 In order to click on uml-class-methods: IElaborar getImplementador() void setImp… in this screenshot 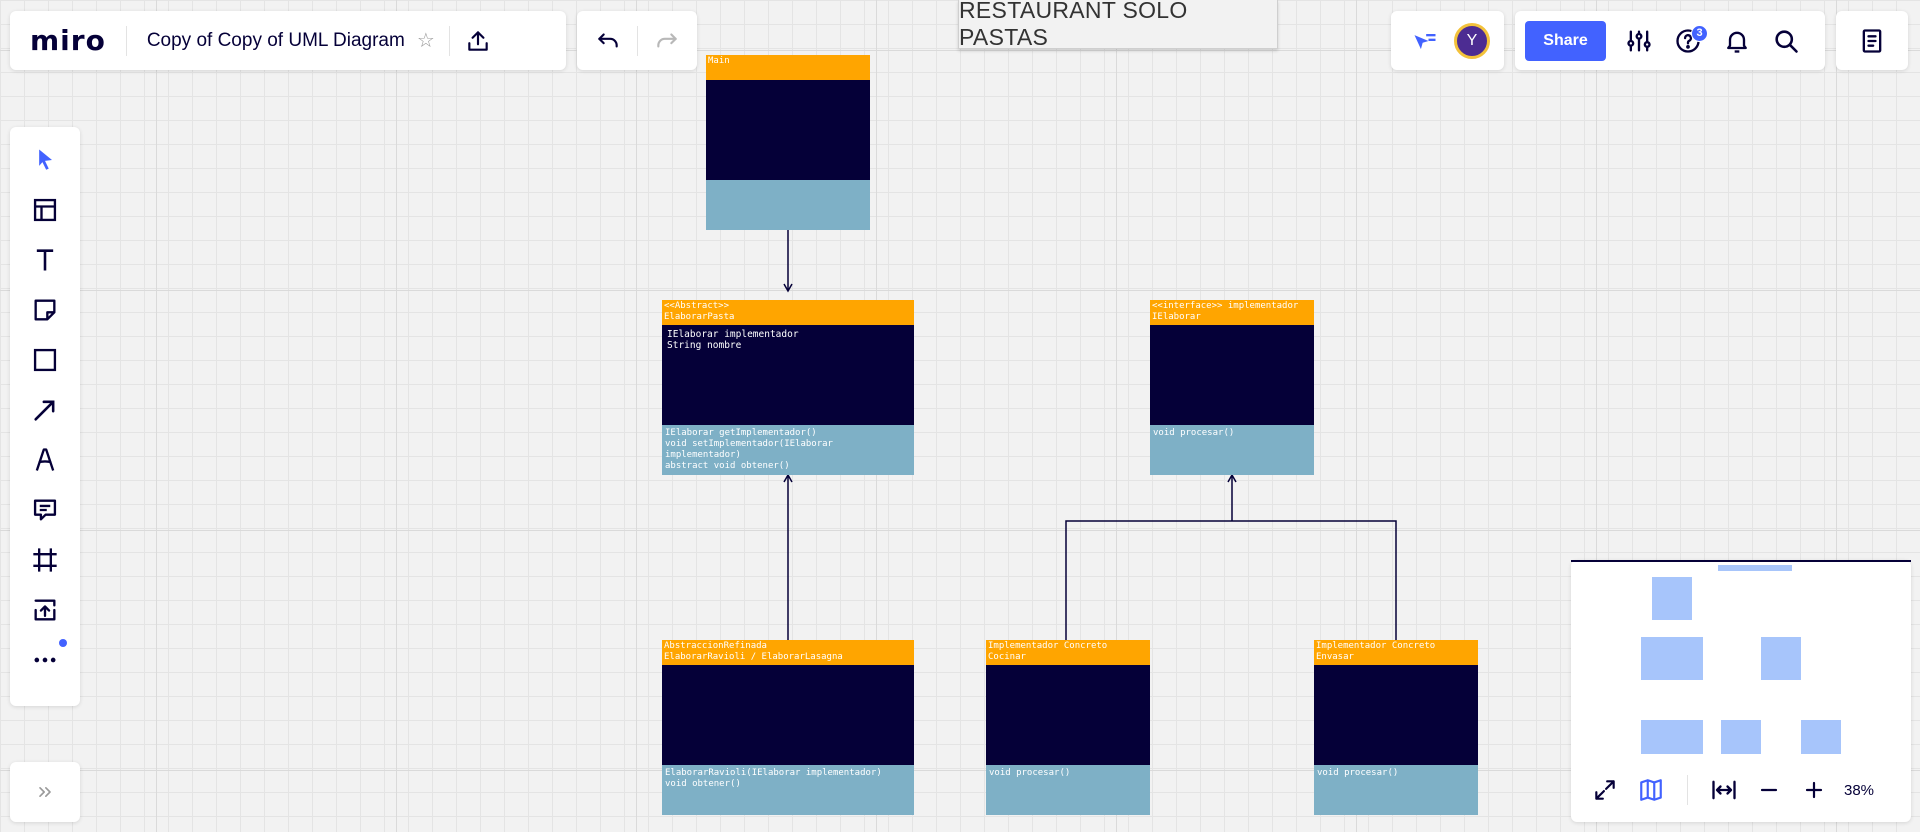, I will do `click(788, 450)`.